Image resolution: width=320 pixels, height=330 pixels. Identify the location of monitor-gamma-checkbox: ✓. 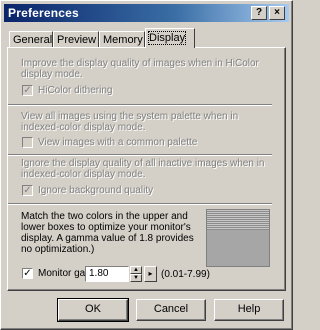
(27, 273).